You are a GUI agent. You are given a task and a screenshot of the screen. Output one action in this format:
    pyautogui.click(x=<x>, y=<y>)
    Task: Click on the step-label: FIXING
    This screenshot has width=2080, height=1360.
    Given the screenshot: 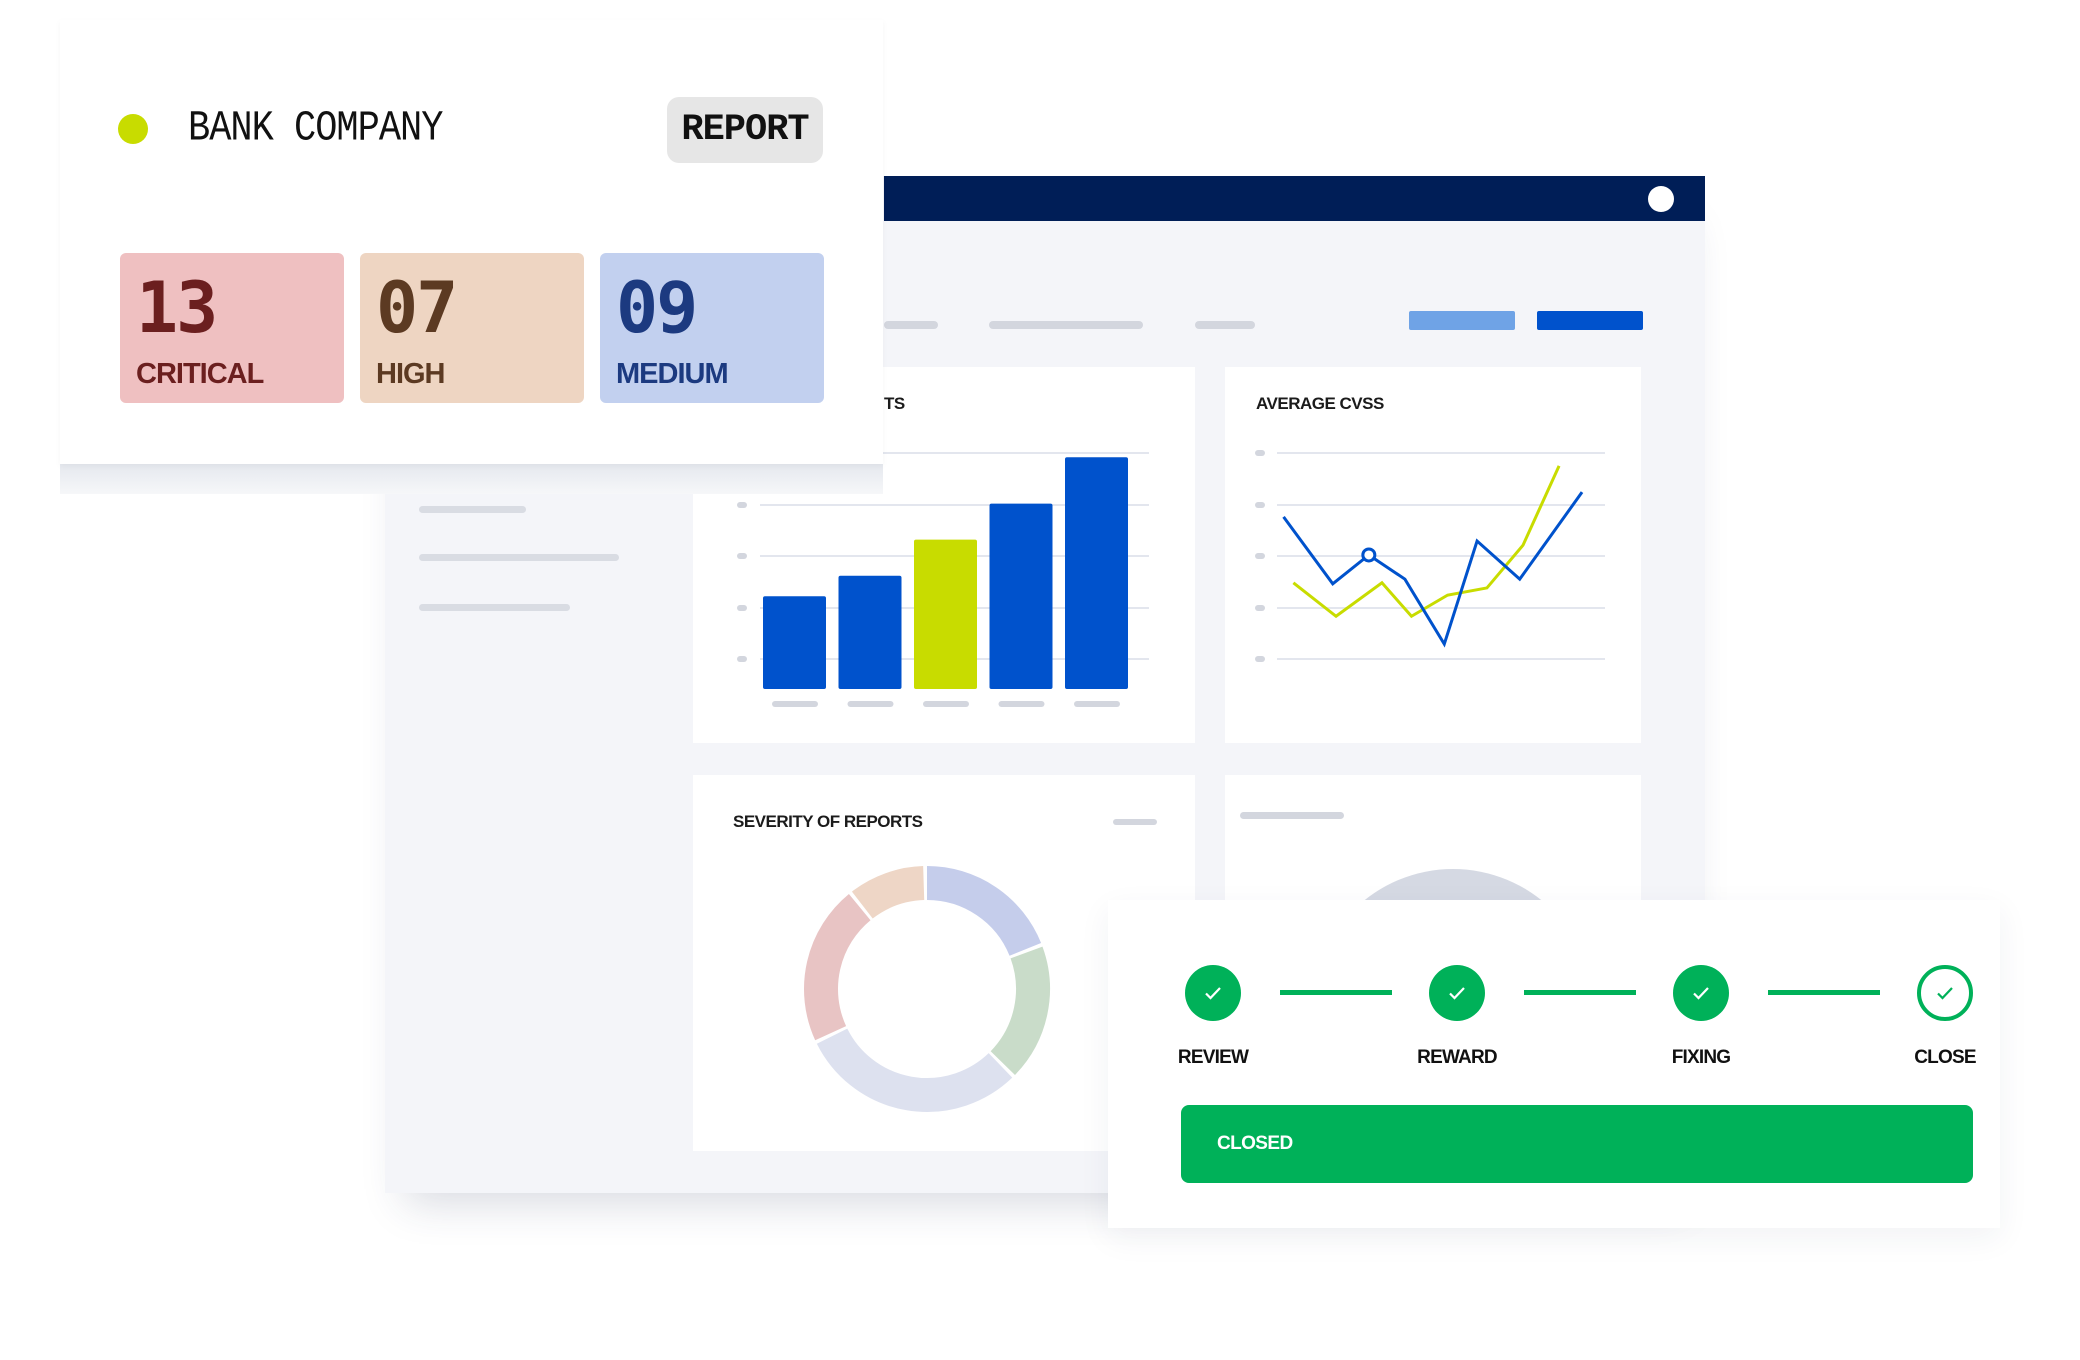 What is the action you would take?
    pyautogui.click(x=1701, y=1057)
    